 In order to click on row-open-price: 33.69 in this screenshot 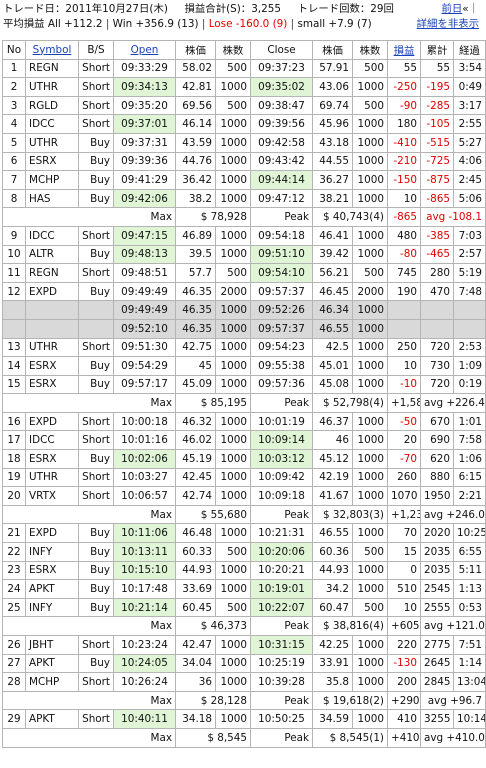, I will do `click(195, 589)`.